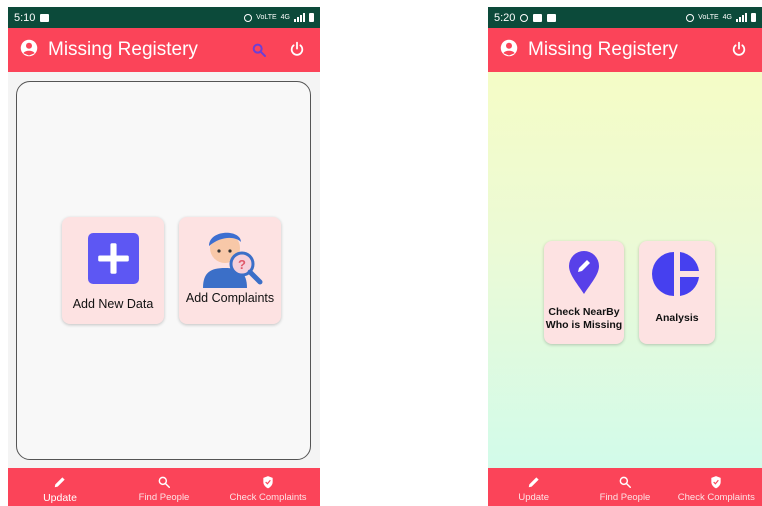 The image size is (762, 506). I want to click on pie-chart-icon, so click(675, 274).